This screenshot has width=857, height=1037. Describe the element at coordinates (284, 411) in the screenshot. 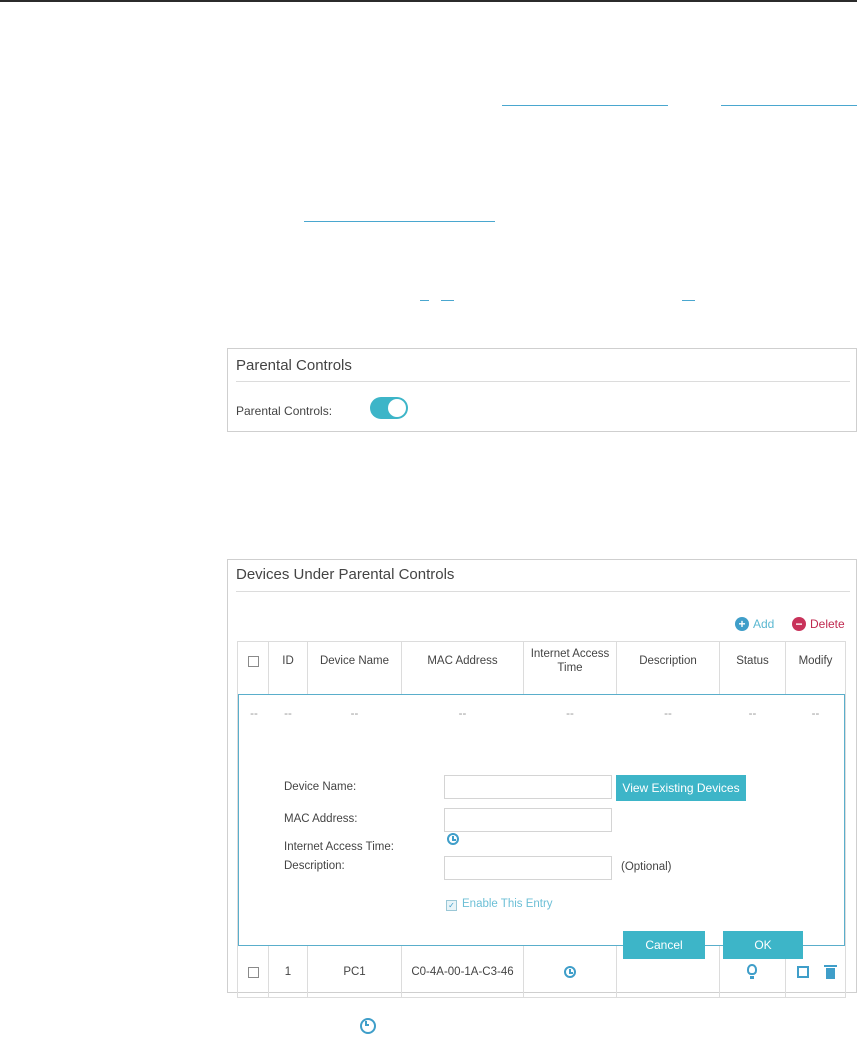

I see `parental-controls-label: Parental Controls:` at that location.